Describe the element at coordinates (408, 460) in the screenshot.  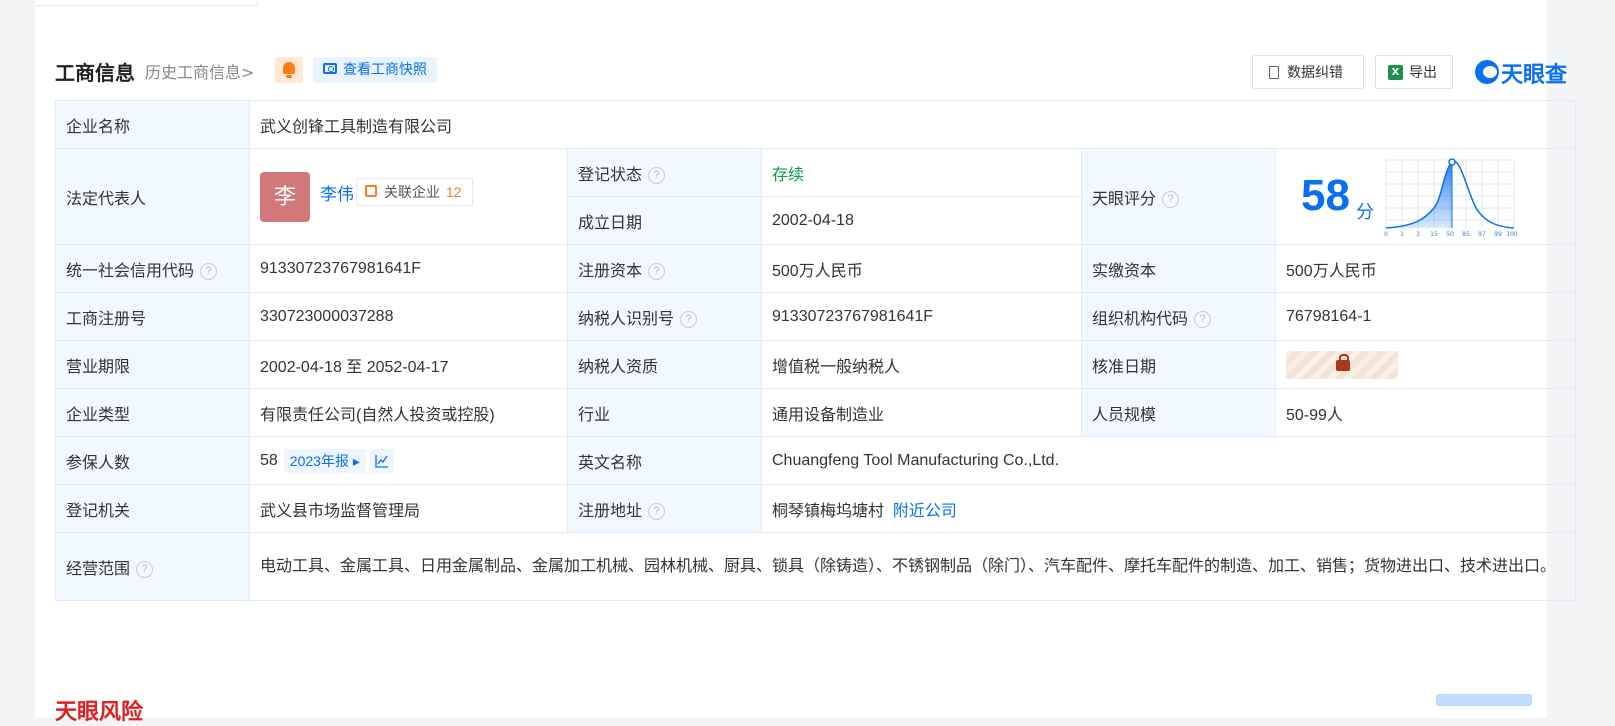
I see `insured-cell: 58 2023年报 ▸` at that location.